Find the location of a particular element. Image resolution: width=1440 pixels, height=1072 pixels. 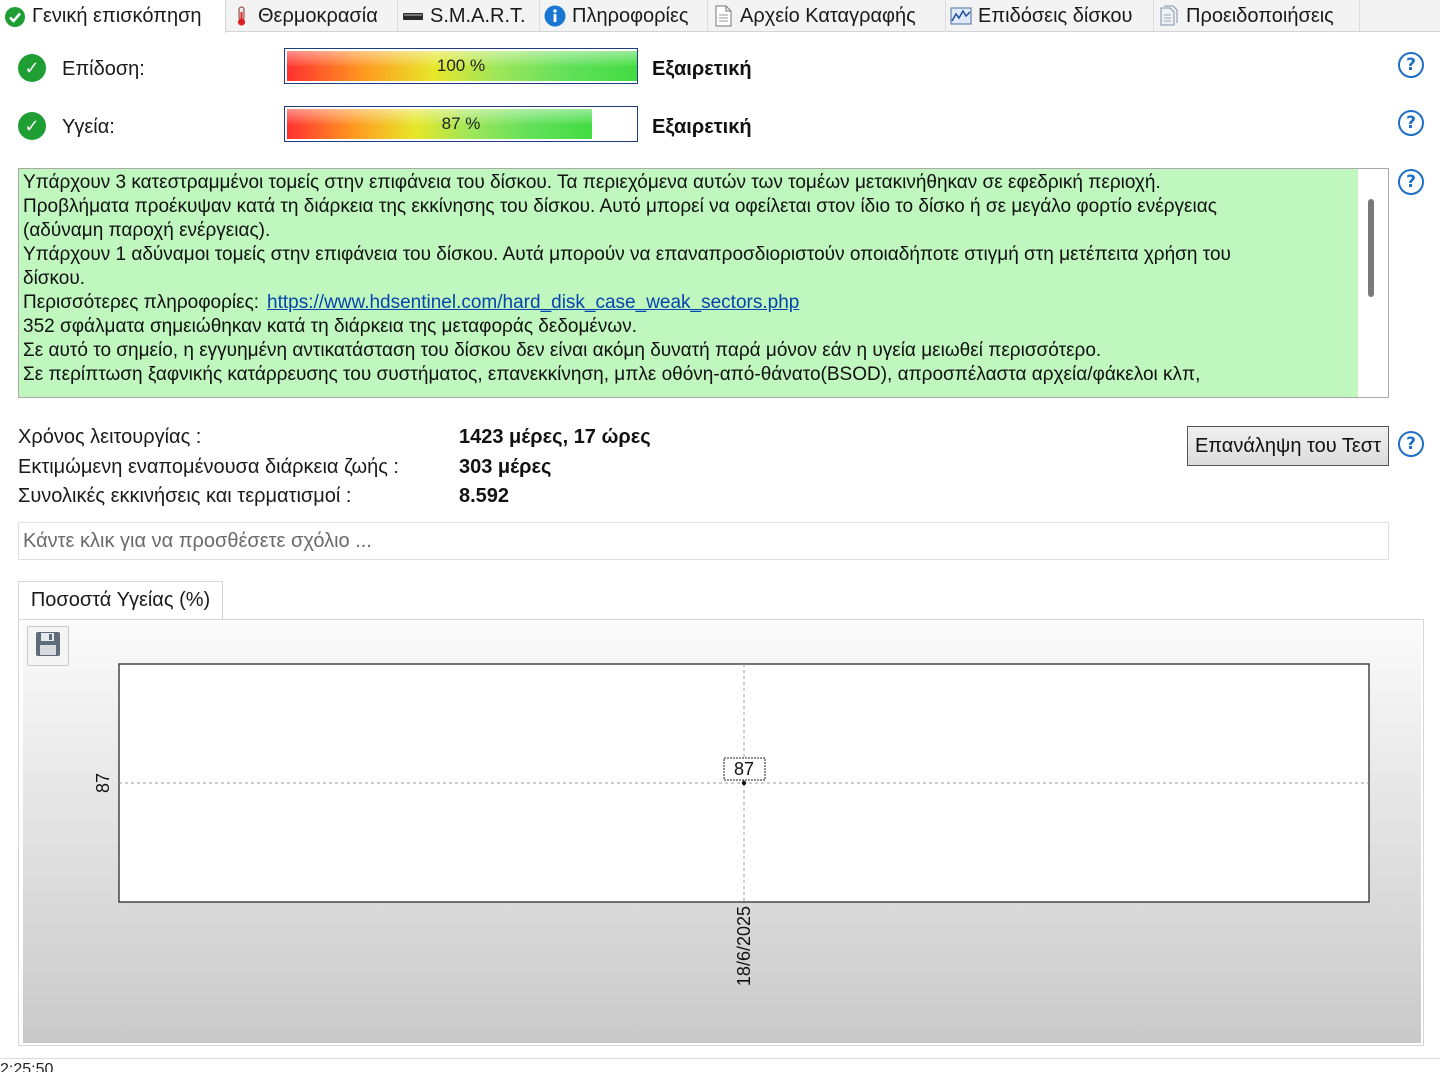

thermometer-icon is located at coordinates (241, 16).